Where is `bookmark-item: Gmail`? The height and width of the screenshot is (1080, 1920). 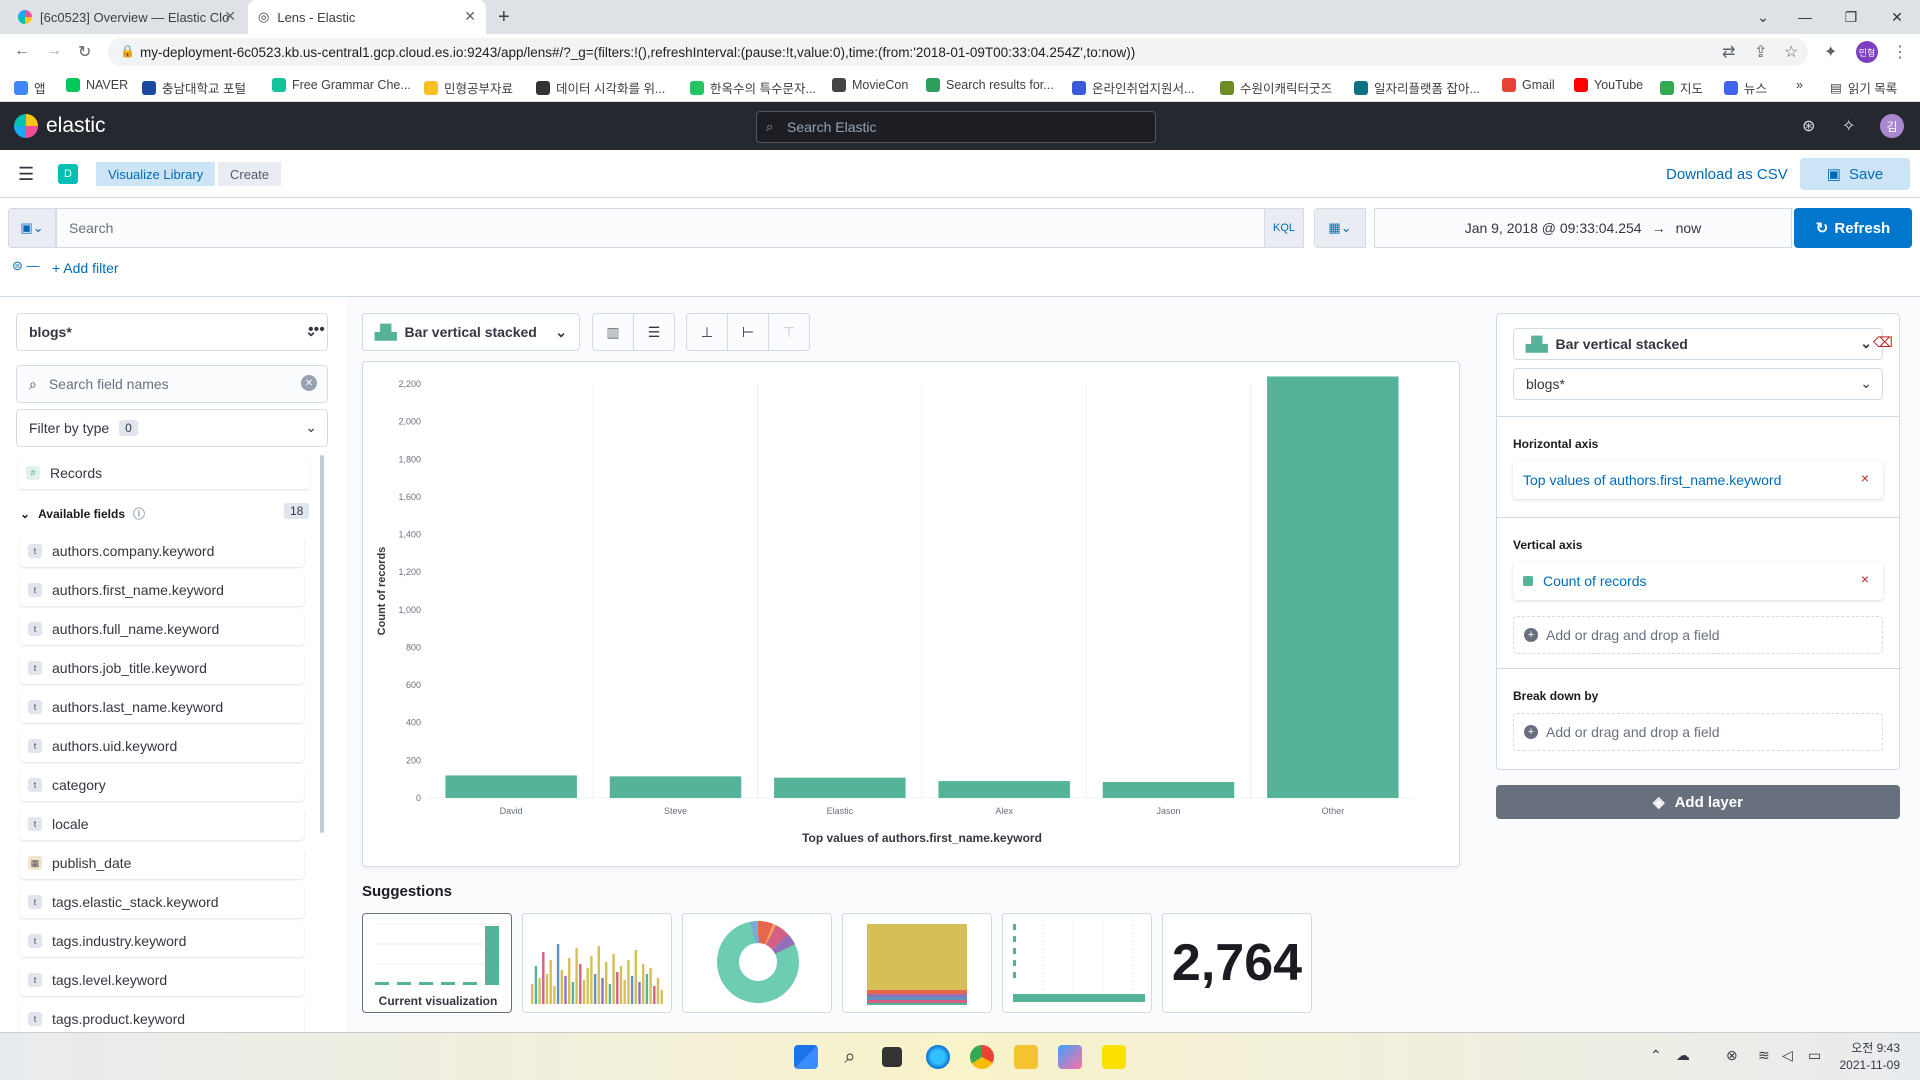
bookmark-item: Gmail is located at coordinates (1528, 85).